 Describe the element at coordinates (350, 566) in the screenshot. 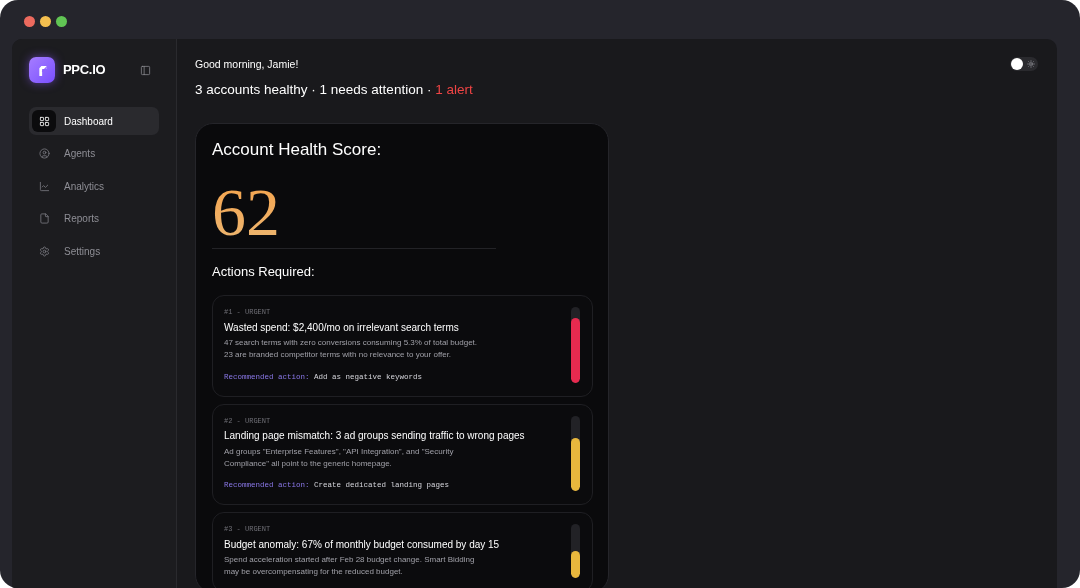

I see `action-description: Spend acceleration started after Feb 28 budget change. Smart Bidding may be overcompensating for the reduced budget.` at that location.